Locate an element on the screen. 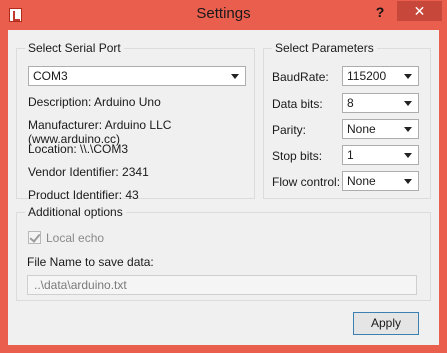 The width and height of the screenshot is (447, 353). baud-rate-combo: 115200 is located at coordinates (380, 76).